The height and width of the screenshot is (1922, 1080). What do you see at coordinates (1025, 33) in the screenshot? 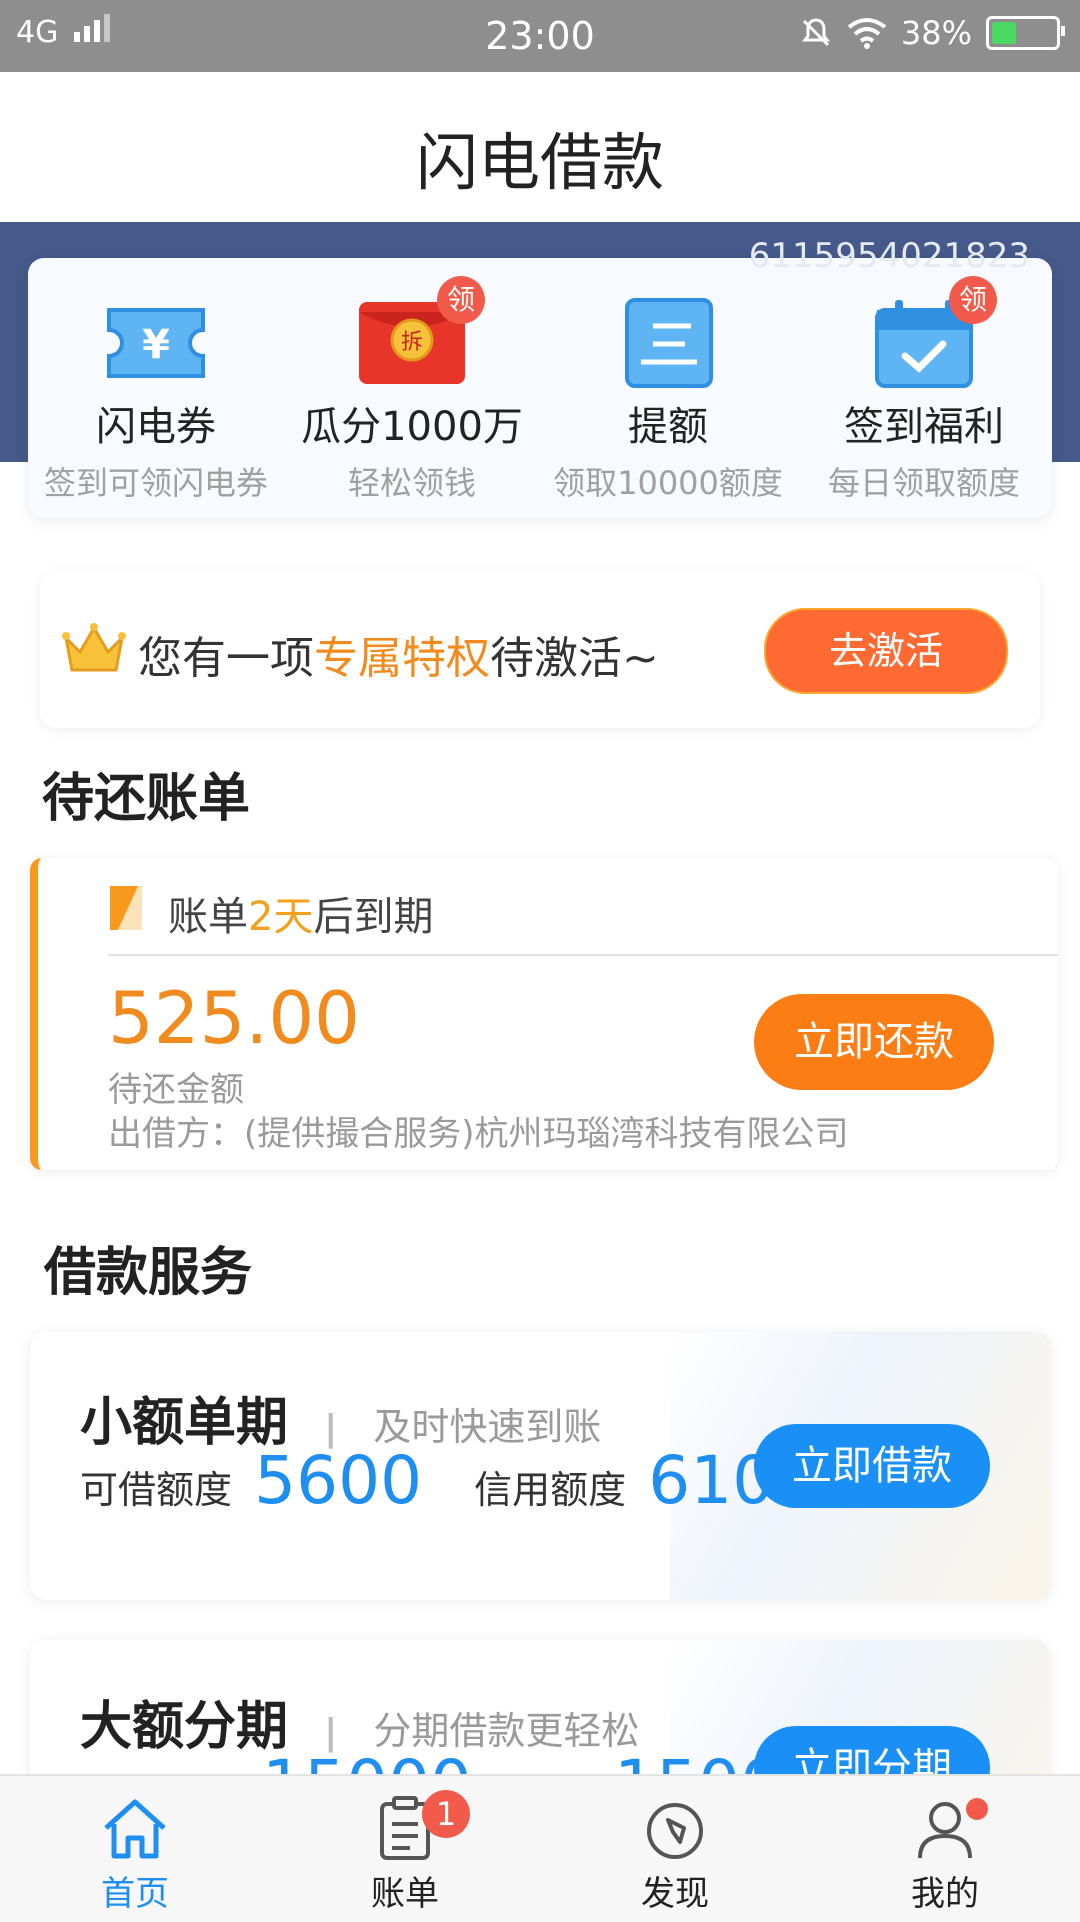
I see `battery-icon` at bounding box center [1025, 33].